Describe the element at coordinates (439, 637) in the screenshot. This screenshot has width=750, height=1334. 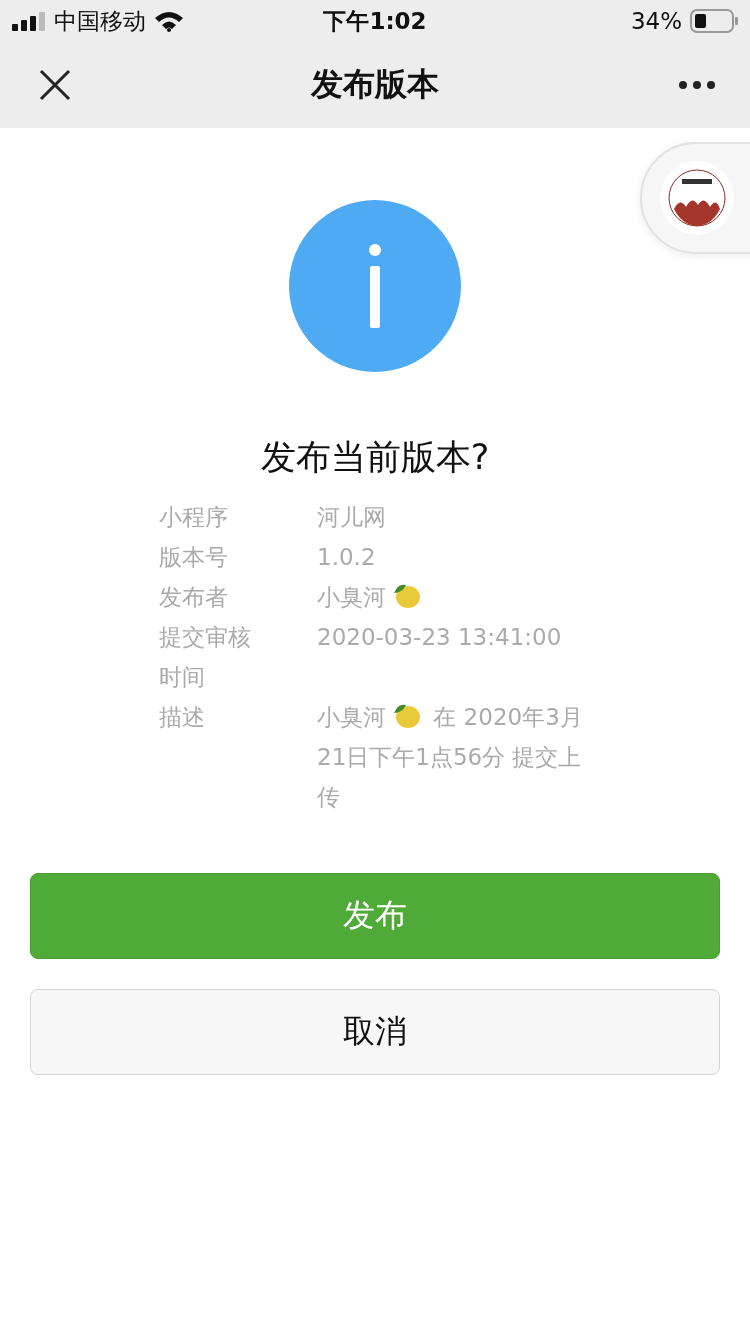
I see `field-value: 2020-03-23 13:41:00` at that location.